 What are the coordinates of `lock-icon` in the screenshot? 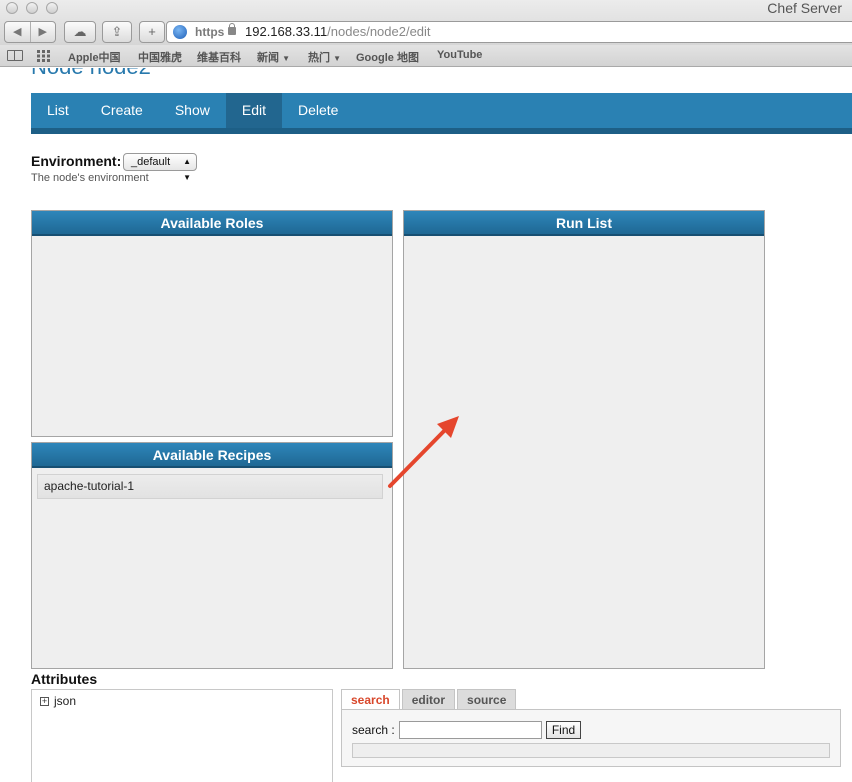 It's located at (232, 29).